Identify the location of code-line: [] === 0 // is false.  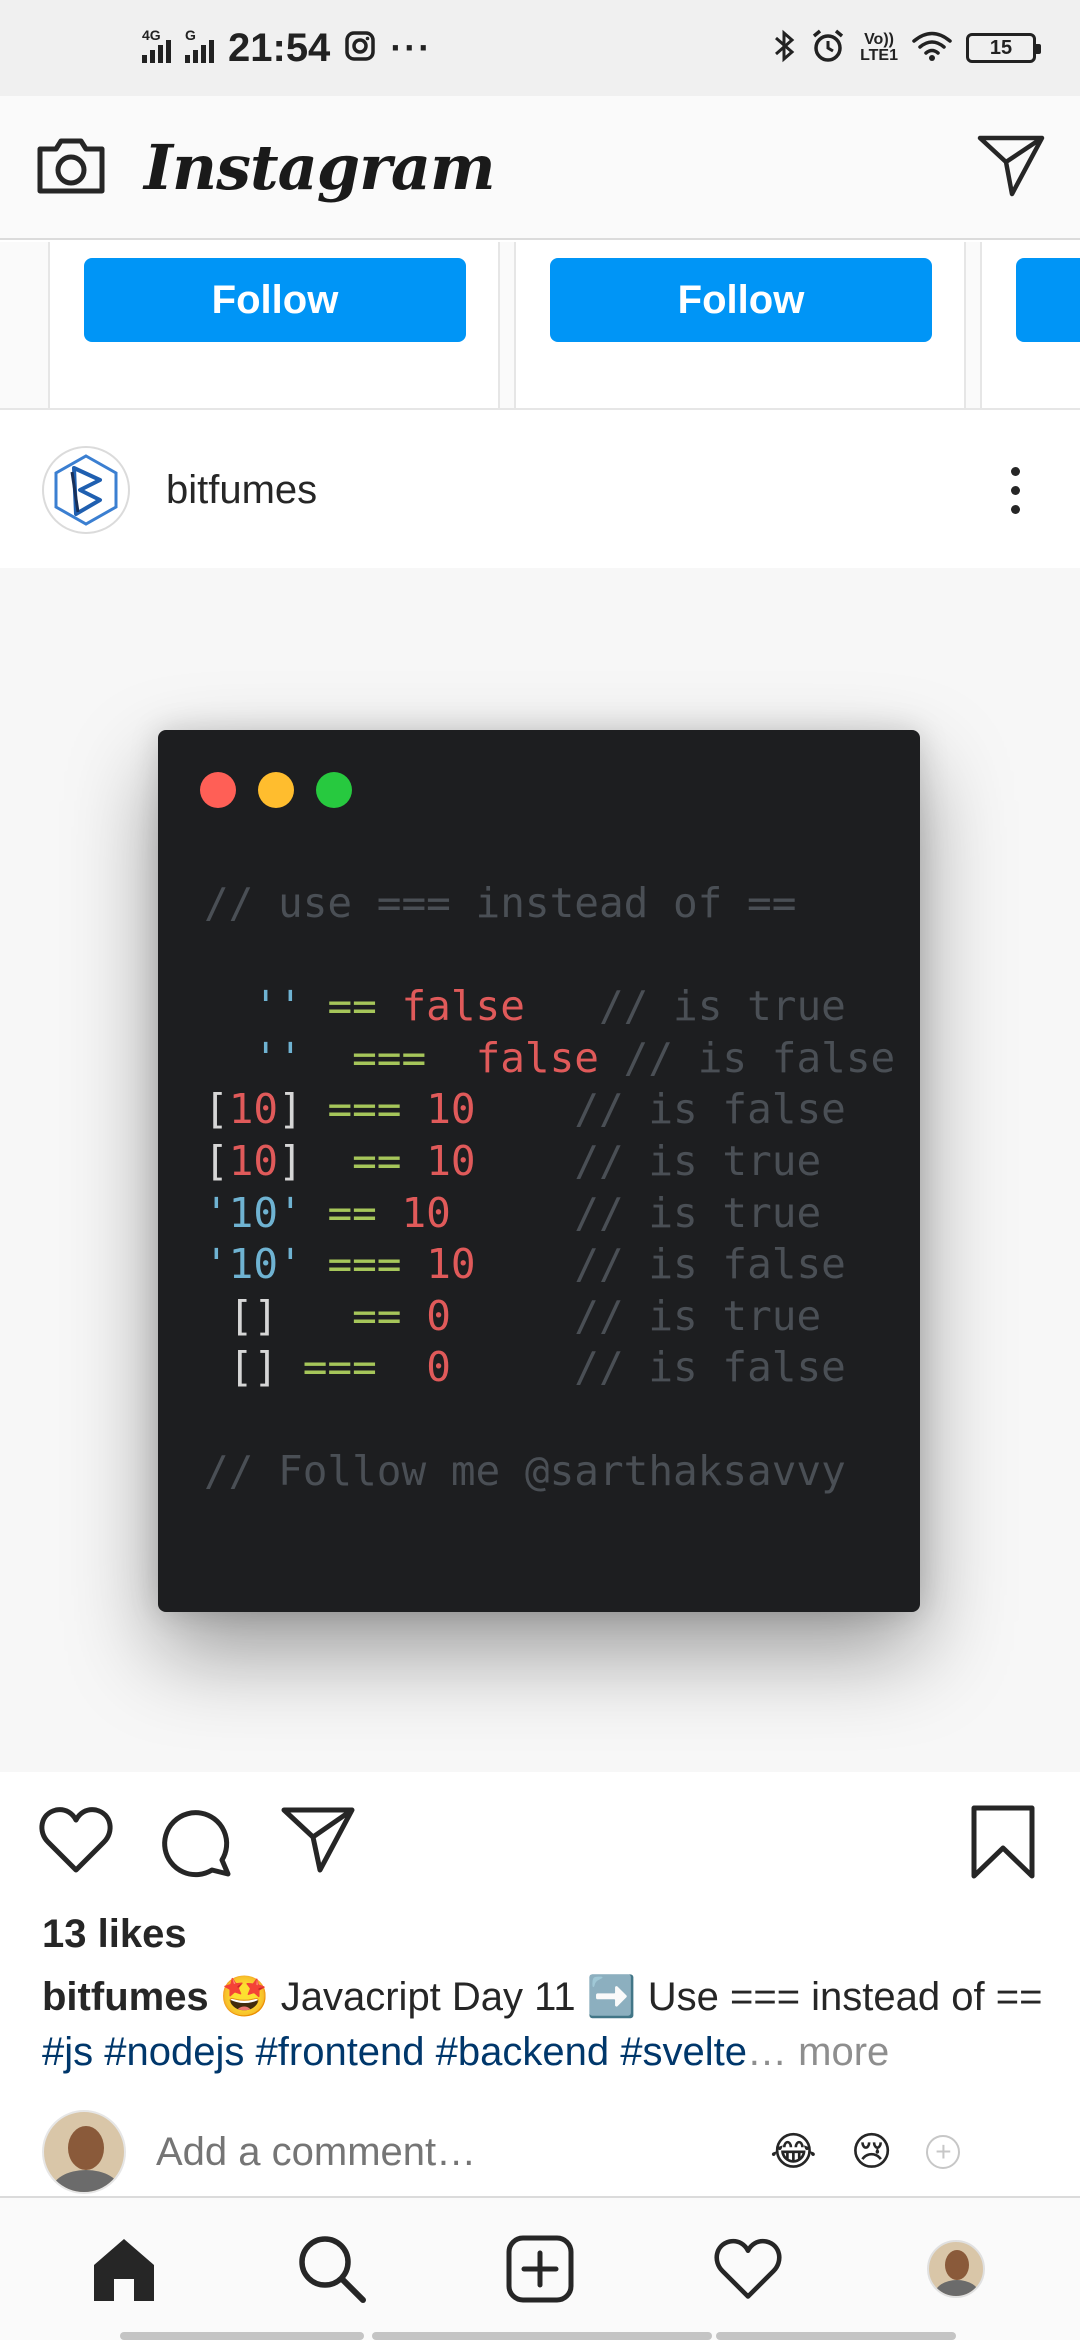
(537, 1367).